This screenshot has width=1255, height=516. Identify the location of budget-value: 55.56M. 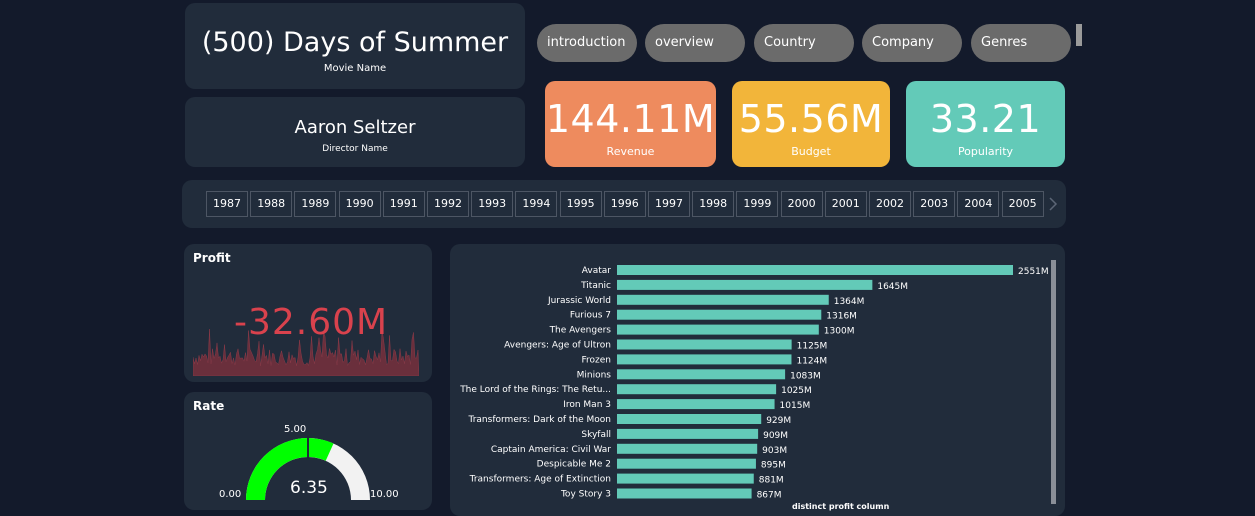
(811, 119).